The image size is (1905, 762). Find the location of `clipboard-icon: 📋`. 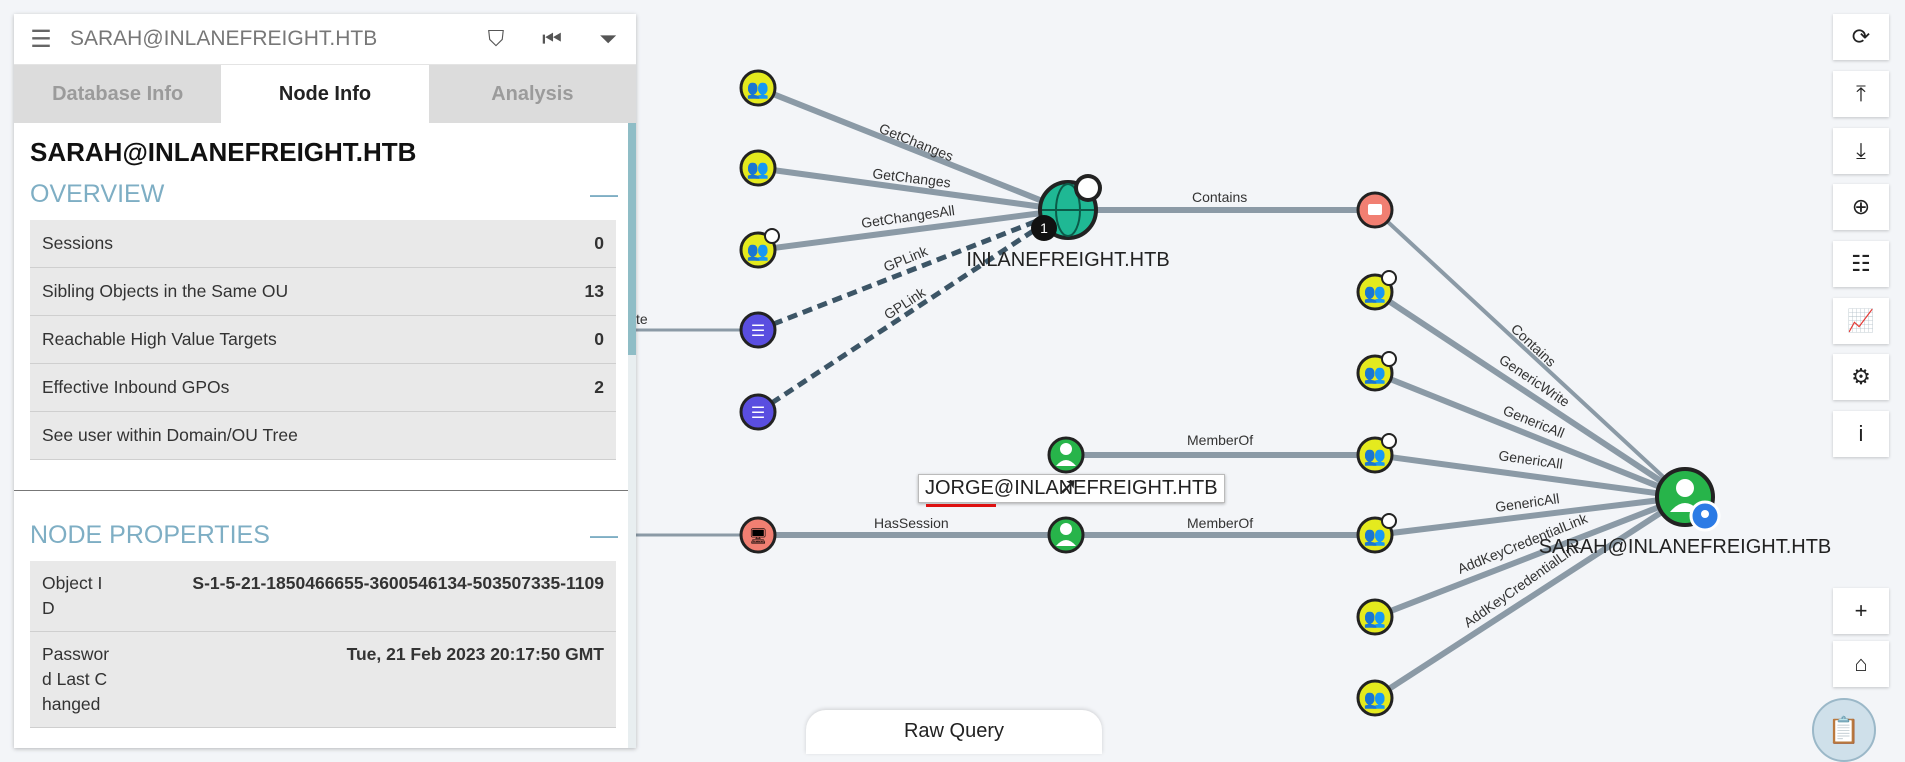

clipboard-icon: 📋 is located at coordinates (1844, 730).